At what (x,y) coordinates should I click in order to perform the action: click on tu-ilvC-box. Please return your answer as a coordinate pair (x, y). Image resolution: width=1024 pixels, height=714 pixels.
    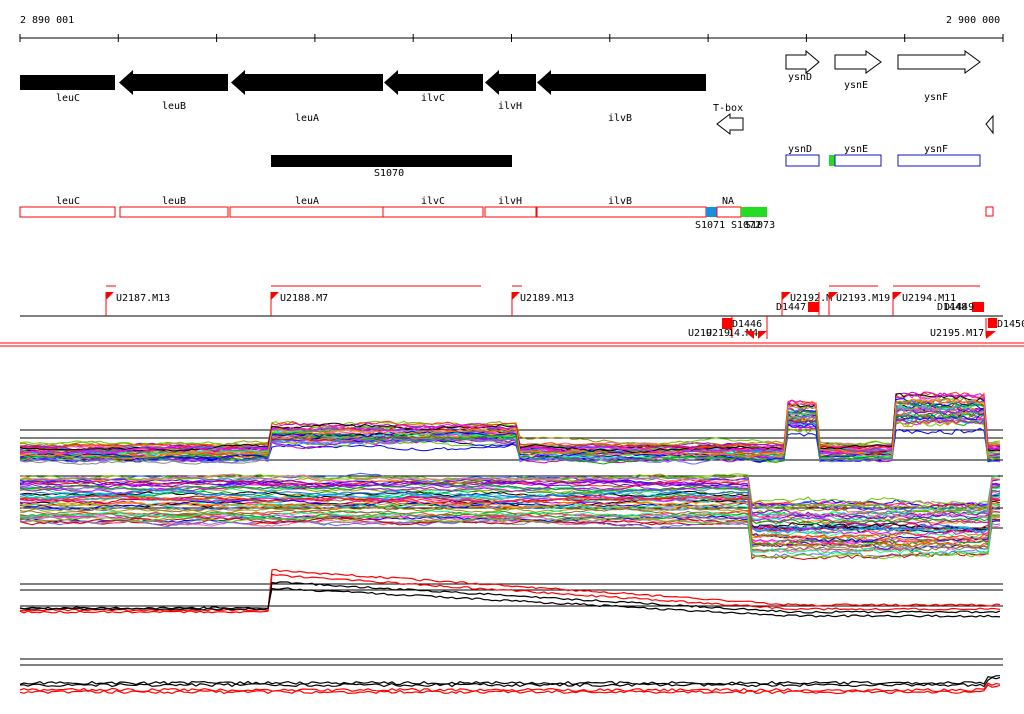
    Looking at the image, I should click on (433, 212).